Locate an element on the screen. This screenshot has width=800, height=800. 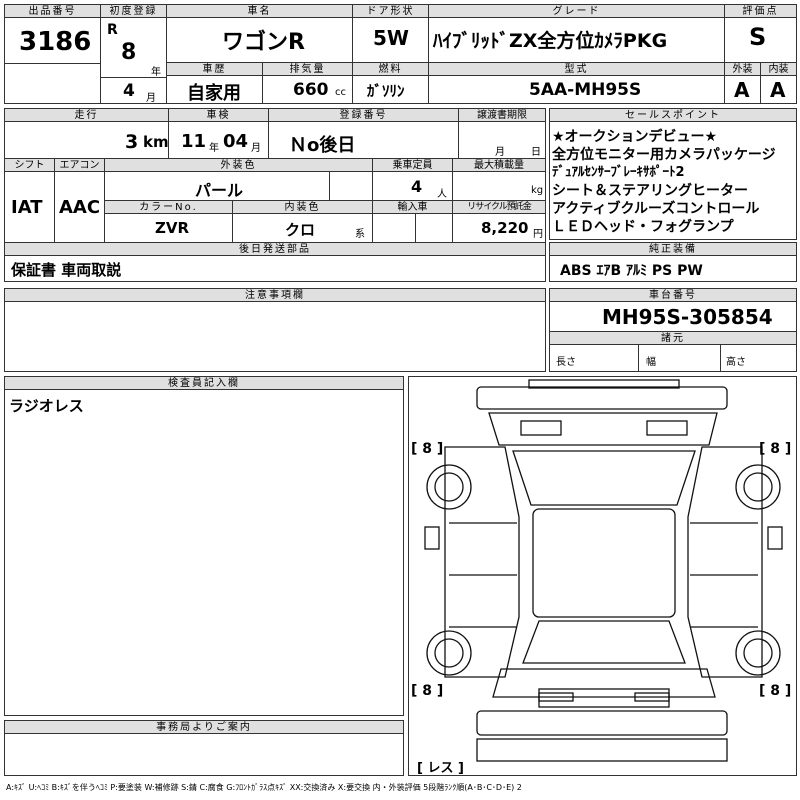
grade-cell: グレード ﾊｲﾌﾞﾘｯﾄﾞZX全方位ｶﾒﾗPKG is located at coordinates (577, 34).